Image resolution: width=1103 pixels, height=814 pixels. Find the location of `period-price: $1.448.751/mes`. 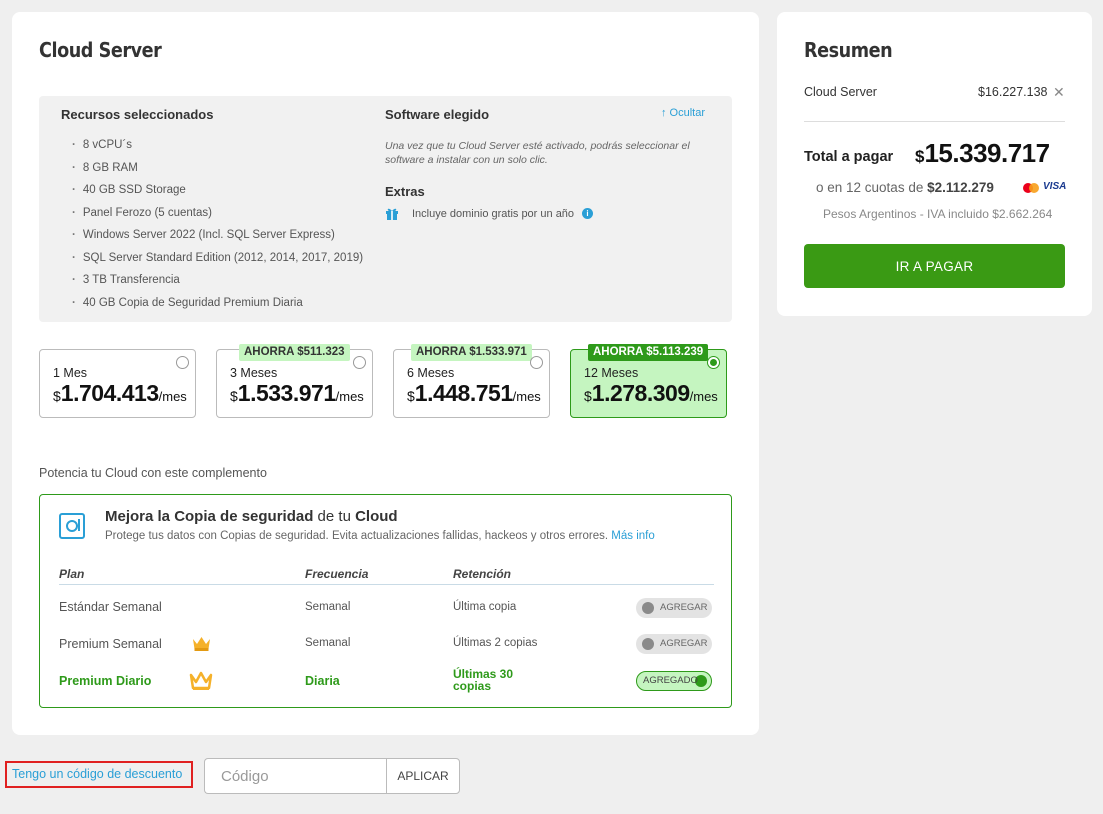

period-price: $1.448.751/mes is located at coordinates (474, 393).